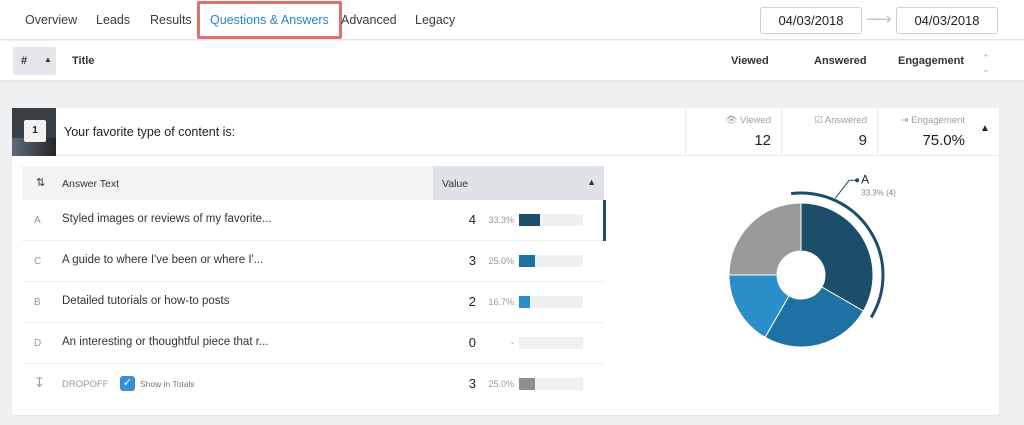 The image size is (1024, 425). Describe the element at coordinates (947, 20) in the screenshot. I see `date-to-input: 04/03/2018` at that location.